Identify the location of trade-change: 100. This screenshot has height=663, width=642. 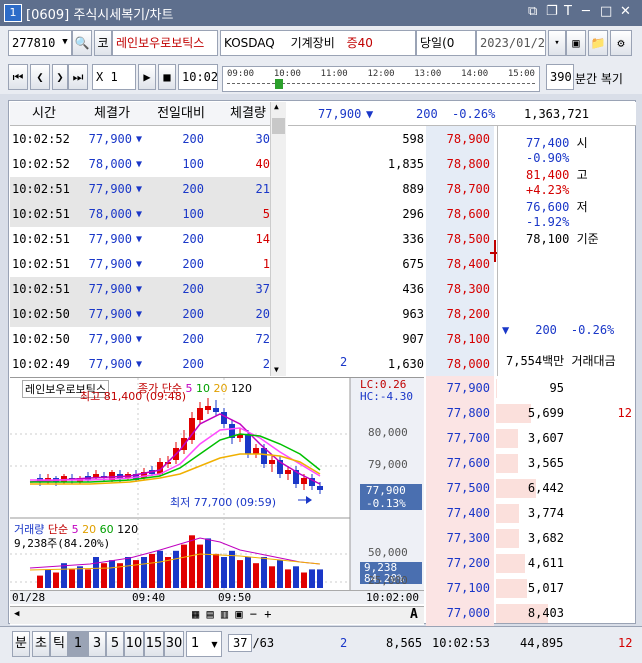
(193, 164).